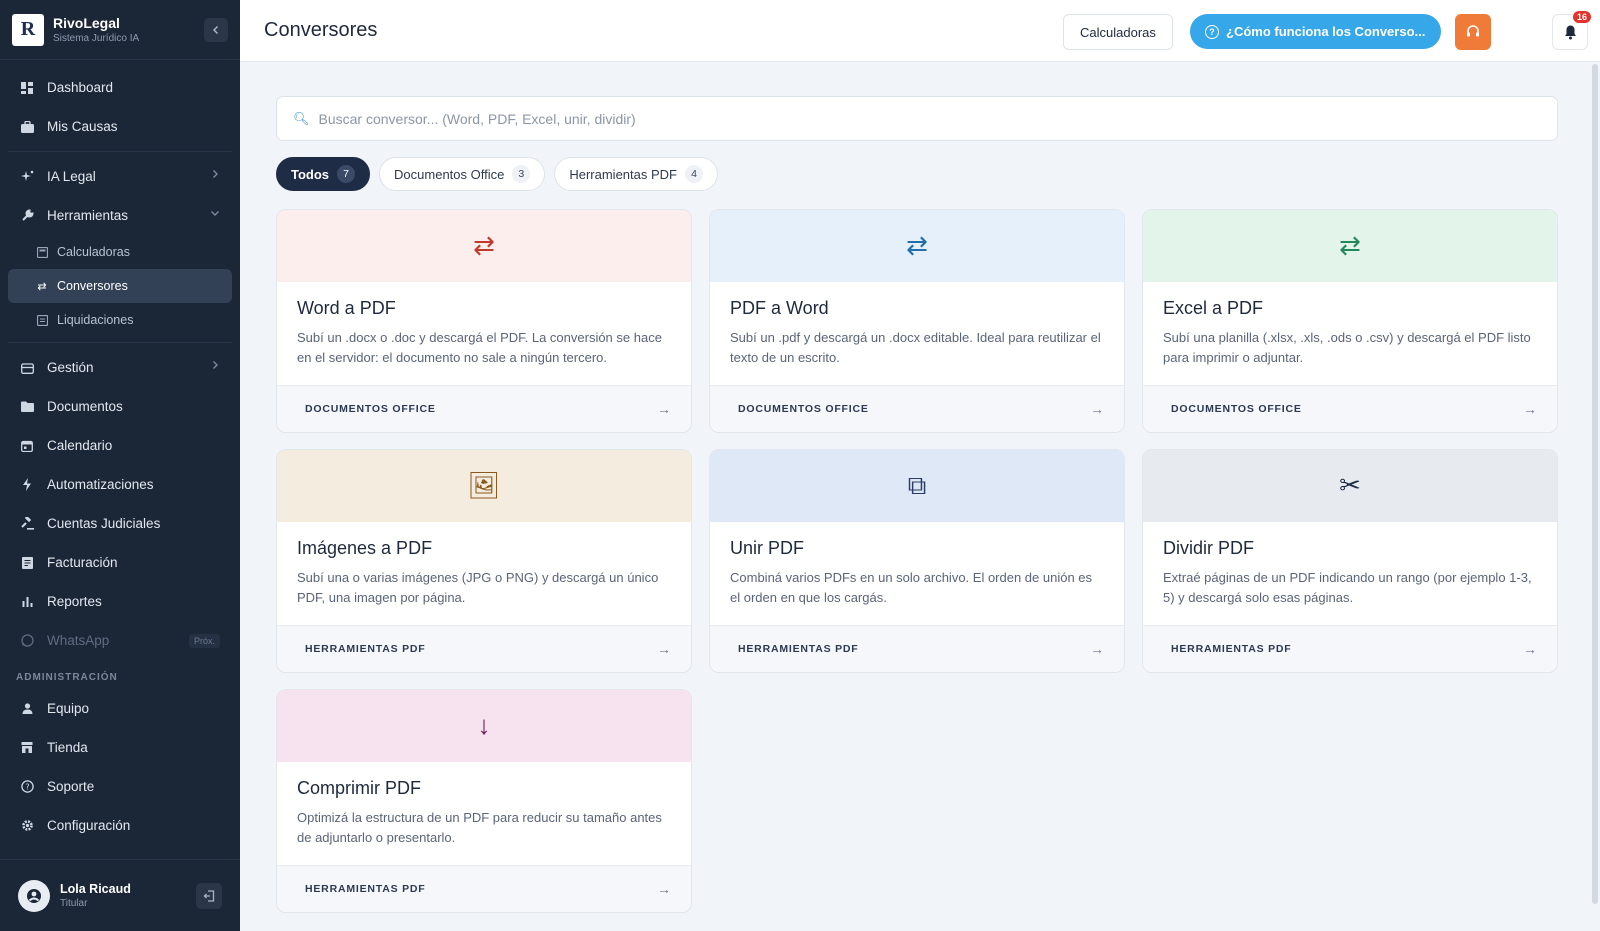 The image size is (1600, 931). I want to click on notification-count-badge: 16, so click(1581, 17).